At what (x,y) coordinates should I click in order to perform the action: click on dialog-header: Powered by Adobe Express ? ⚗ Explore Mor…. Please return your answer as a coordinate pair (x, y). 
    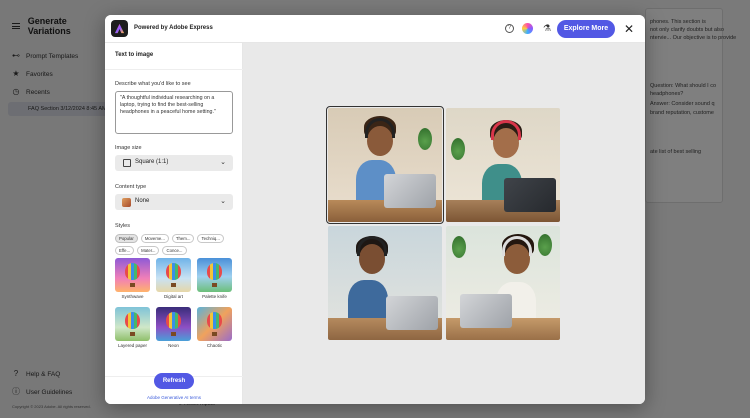
    Looking at the image, I should click on (375, 29).